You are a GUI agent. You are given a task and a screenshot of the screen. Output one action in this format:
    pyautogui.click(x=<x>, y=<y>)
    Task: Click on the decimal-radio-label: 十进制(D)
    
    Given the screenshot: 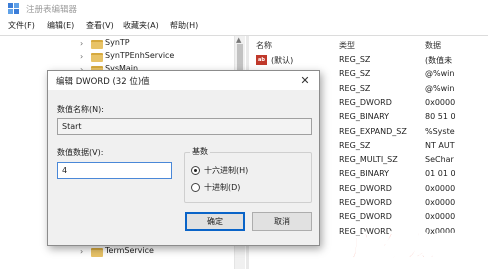 What is the action you would take?
    pyautogui.click(x=222, y=187)
    